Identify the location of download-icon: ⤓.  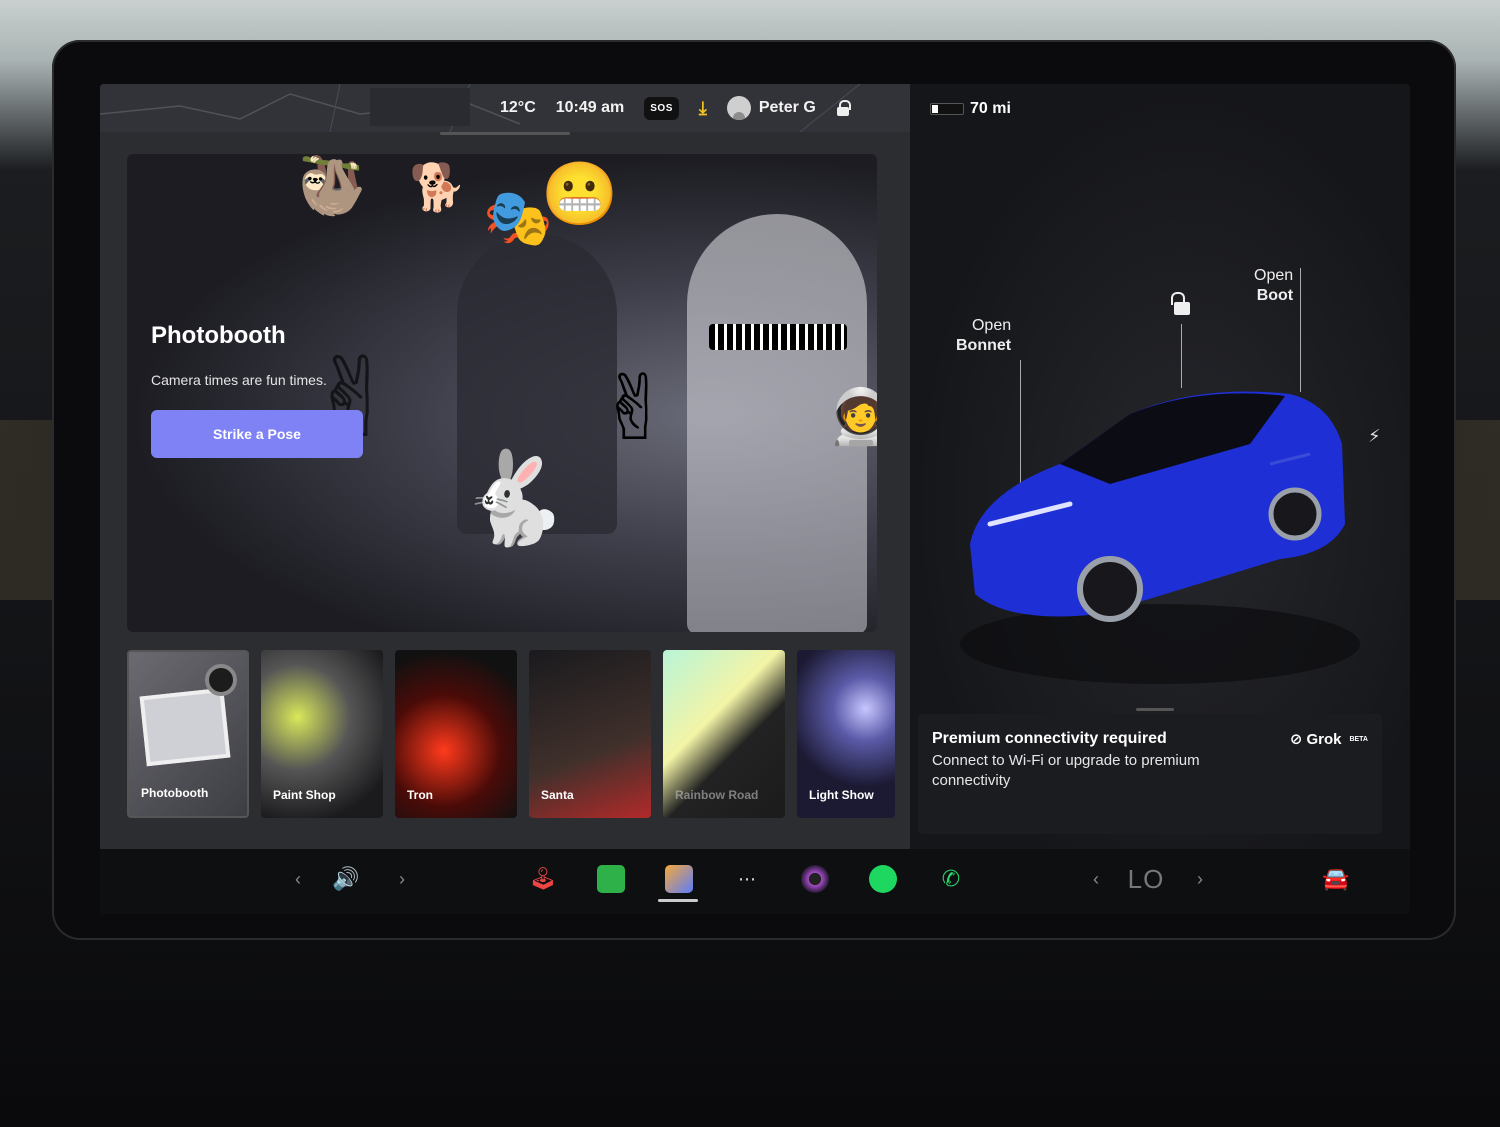
(703, 108).